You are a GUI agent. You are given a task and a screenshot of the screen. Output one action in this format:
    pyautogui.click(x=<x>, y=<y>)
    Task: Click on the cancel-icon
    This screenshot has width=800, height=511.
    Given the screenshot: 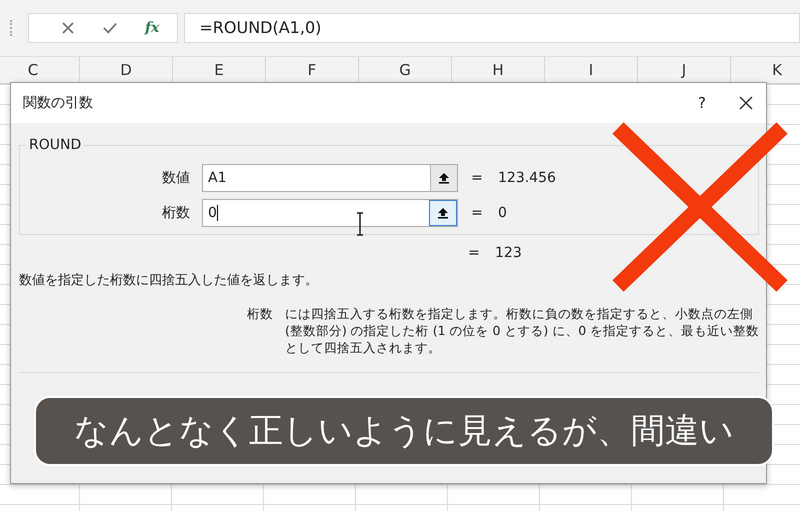 What is the action you would take?
    pyautogui.click(x=68, y=28)
    